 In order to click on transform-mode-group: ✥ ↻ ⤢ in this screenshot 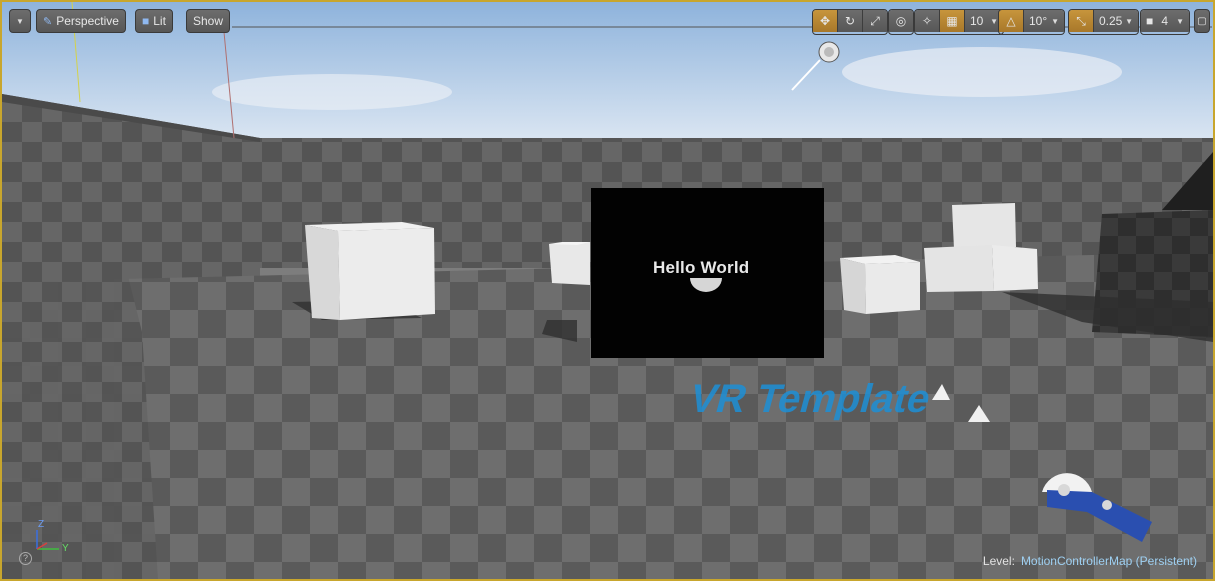, I will do `click(850, 22)`.